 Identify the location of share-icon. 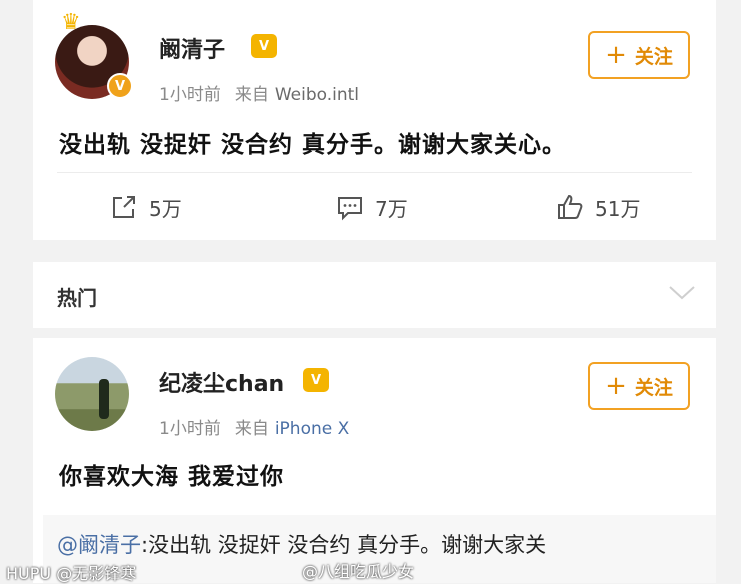
(124, 207).